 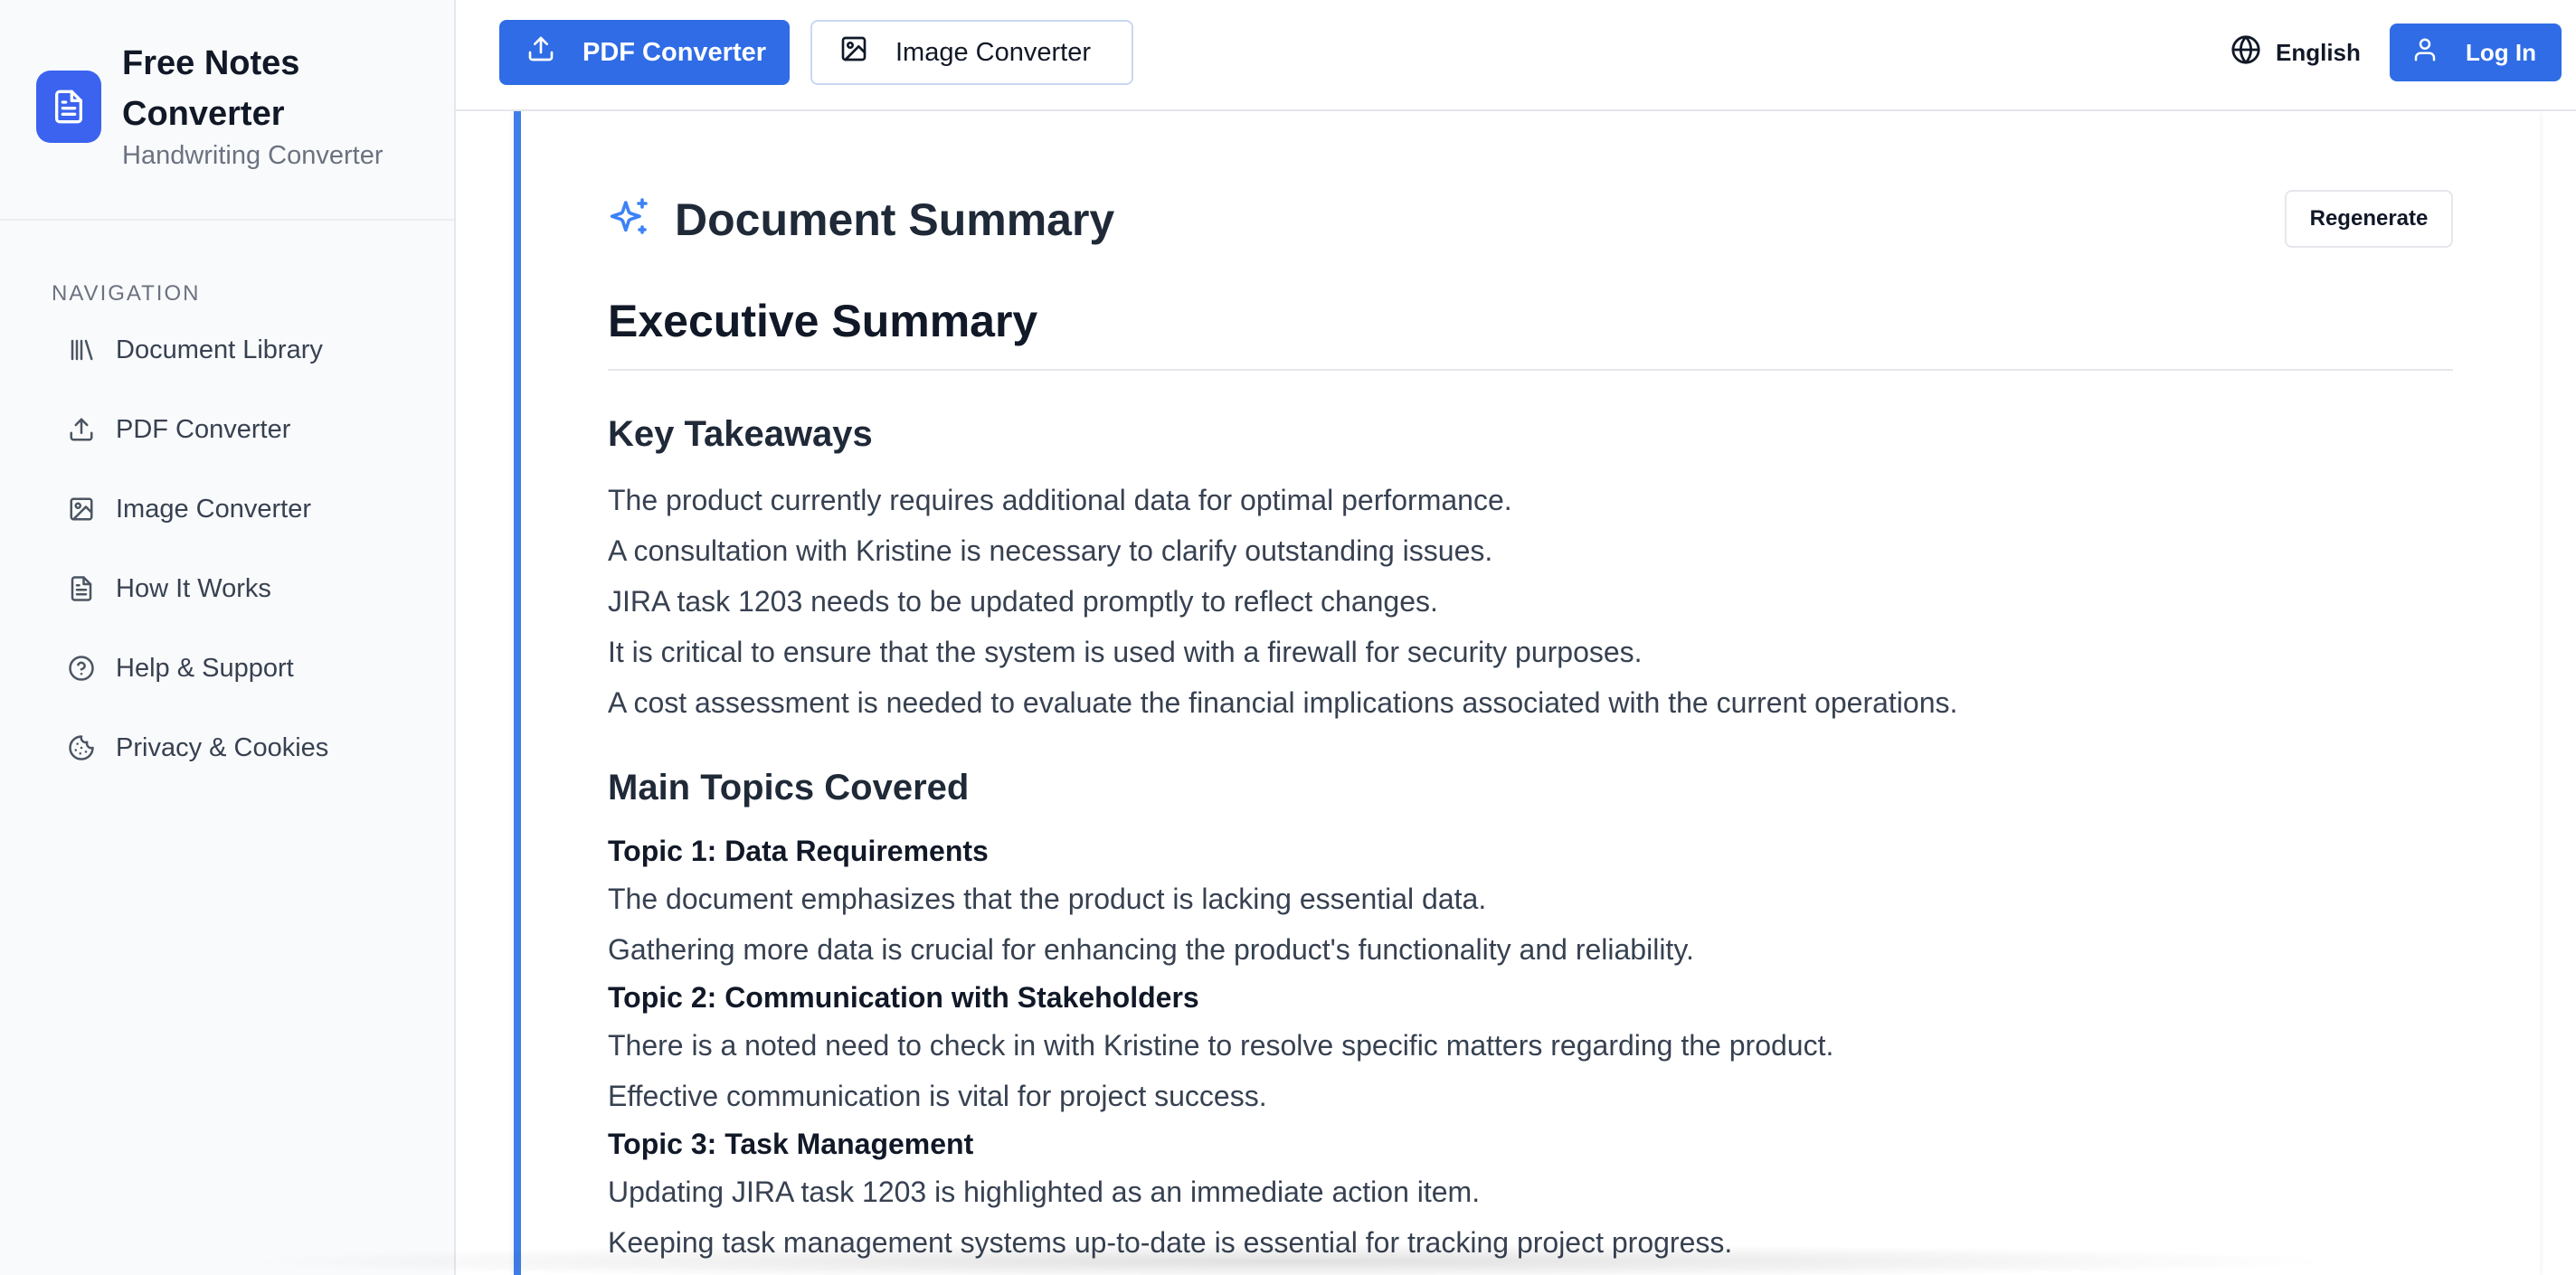 I want to click on pdf-converter-label: PDF Converter, so click(x=674, y=52).